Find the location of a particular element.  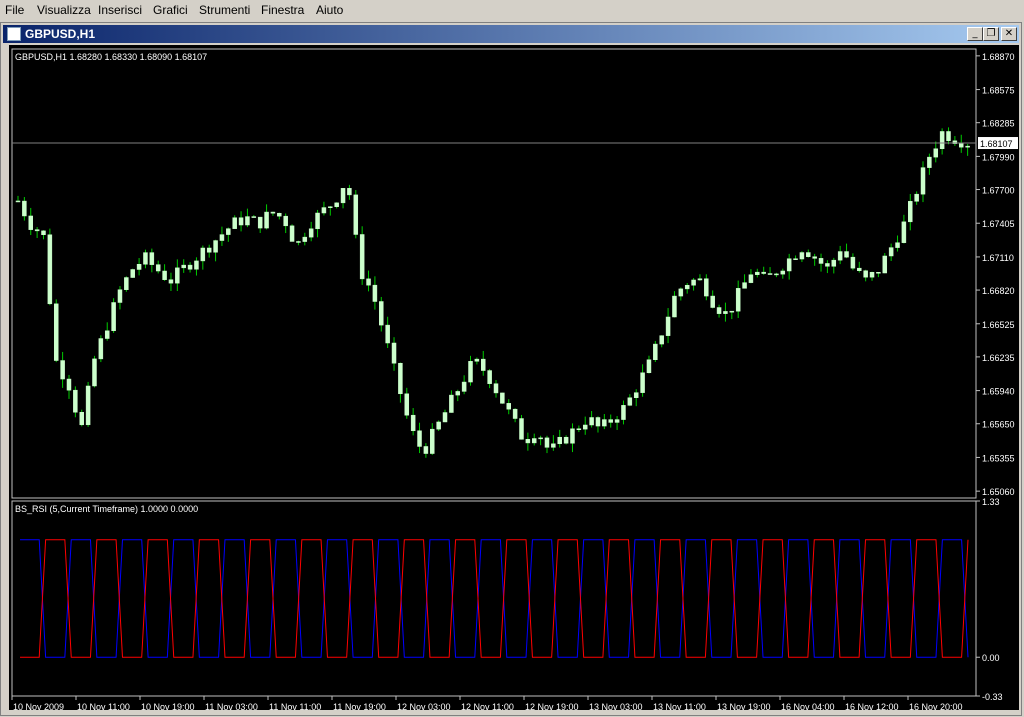

menu-item-finestra: Finestra is located at coordinates (282, 10).